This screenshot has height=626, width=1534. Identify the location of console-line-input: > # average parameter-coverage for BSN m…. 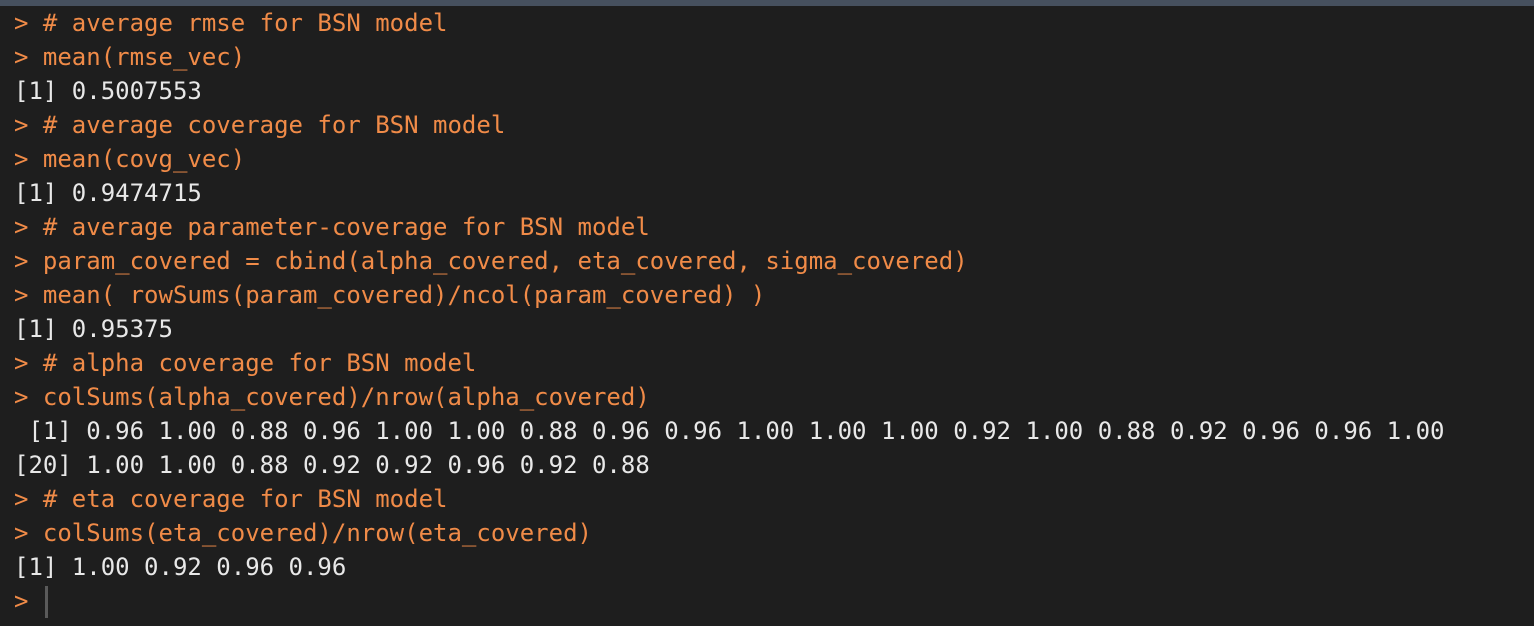
(332, 227).